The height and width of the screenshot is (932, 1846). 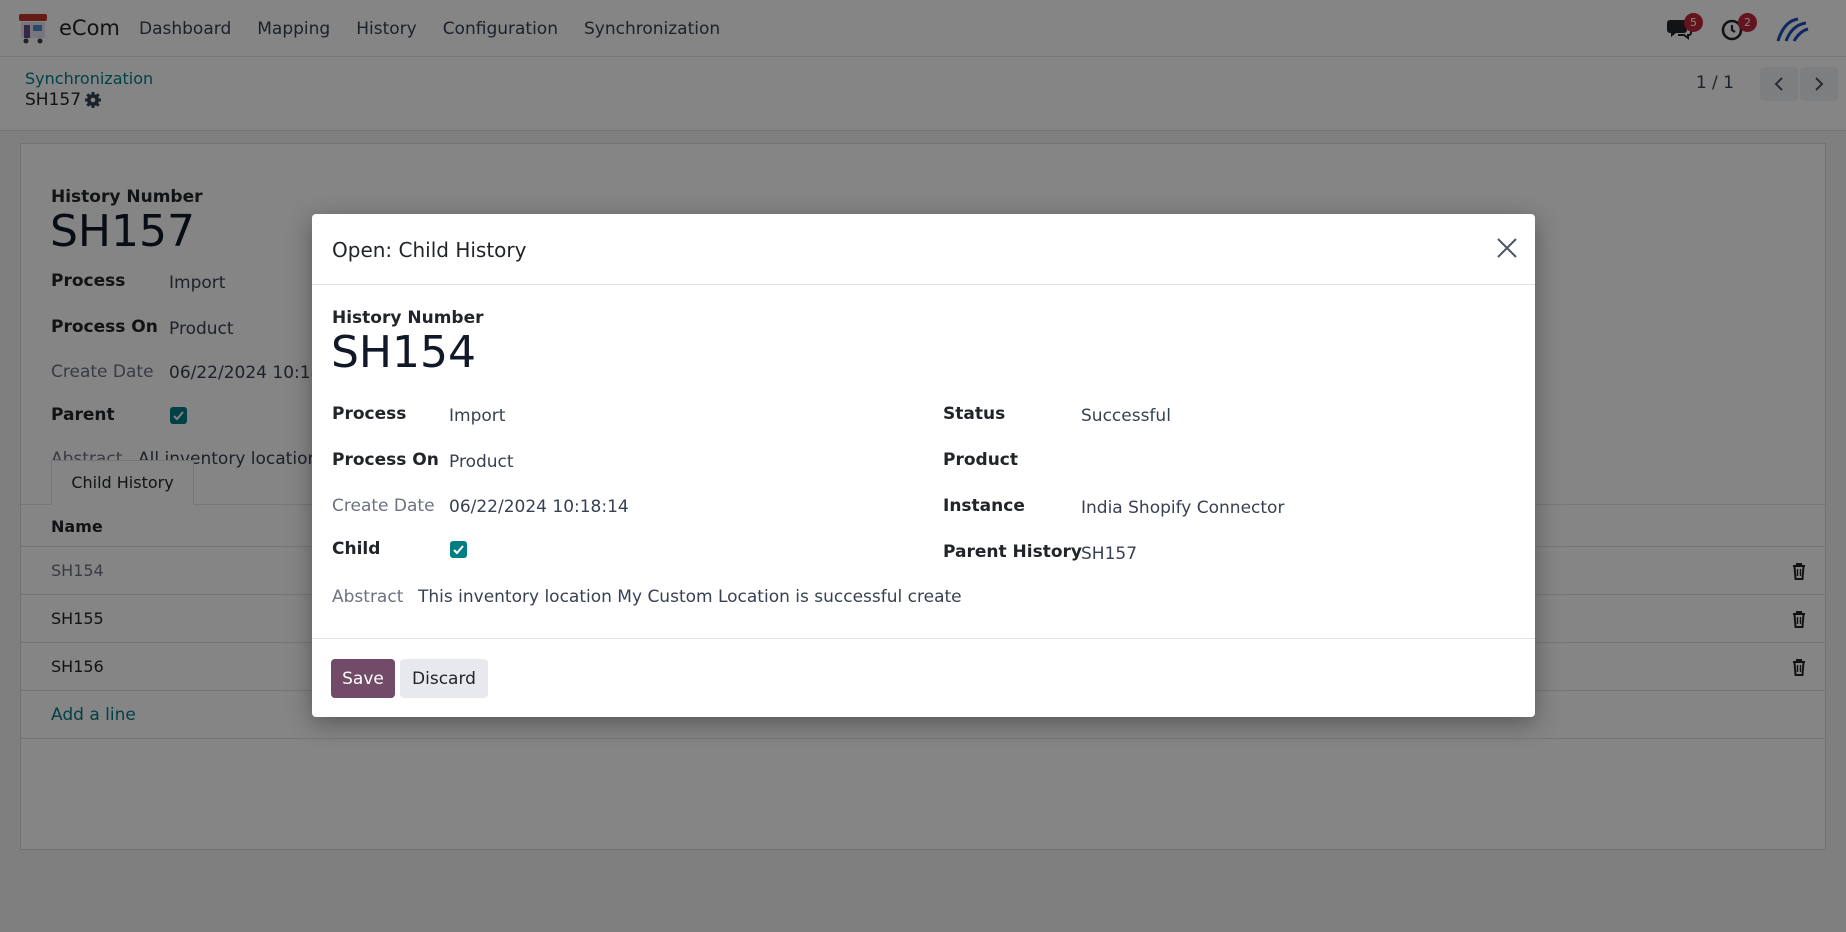 What do you see at coordinates (1507, 248) in the screenshot?
I see `close-icon` at bounding box center [1507, 248].